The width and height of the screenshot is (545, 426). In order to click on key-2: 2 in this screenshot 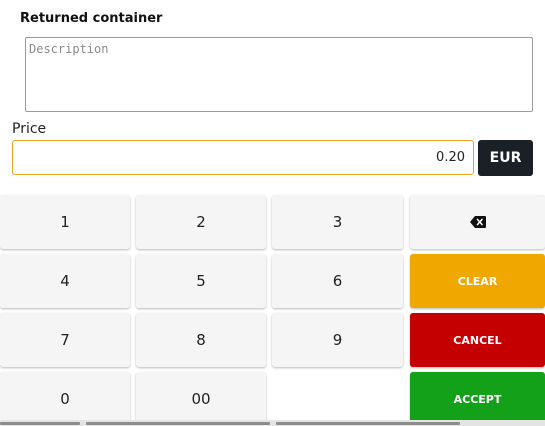, I will do `click(201, 222)`.